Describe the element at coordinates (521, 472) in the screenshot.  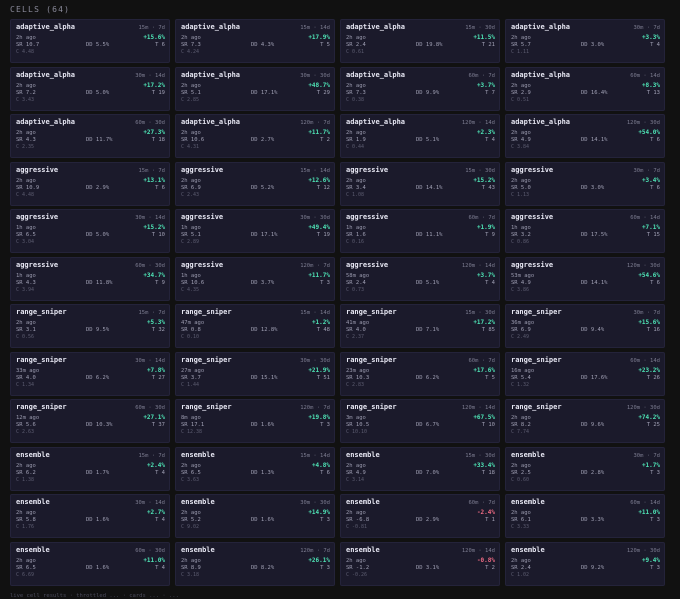
I see `cell-sharpe-ratio: SR 2.5` at that location.